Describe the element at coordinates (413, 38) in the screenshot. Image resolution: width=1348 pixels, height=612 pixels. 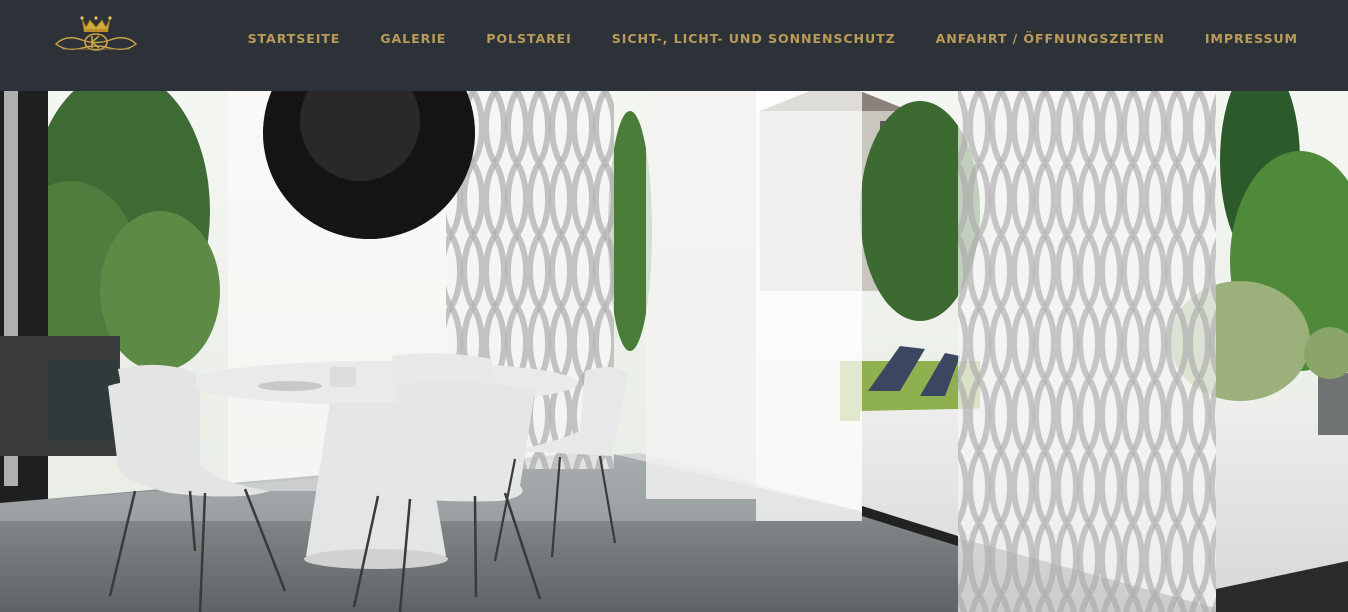
I see `nav-item-galerie: GALERIE` at that location.